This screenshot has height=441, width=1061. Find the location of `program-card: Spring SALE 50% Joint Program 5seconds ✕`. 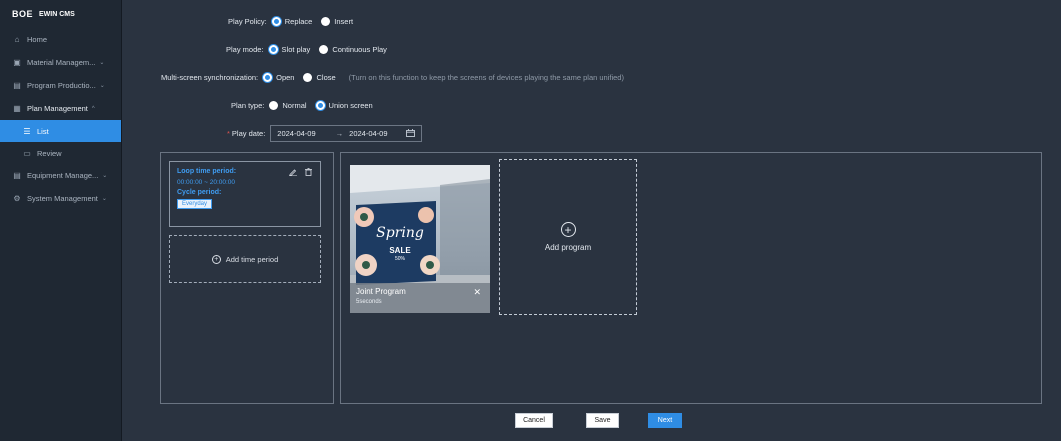

program-card: Spring SALE 50% Joint Program 5seconds ✕ is located at coordinates (420, 239).